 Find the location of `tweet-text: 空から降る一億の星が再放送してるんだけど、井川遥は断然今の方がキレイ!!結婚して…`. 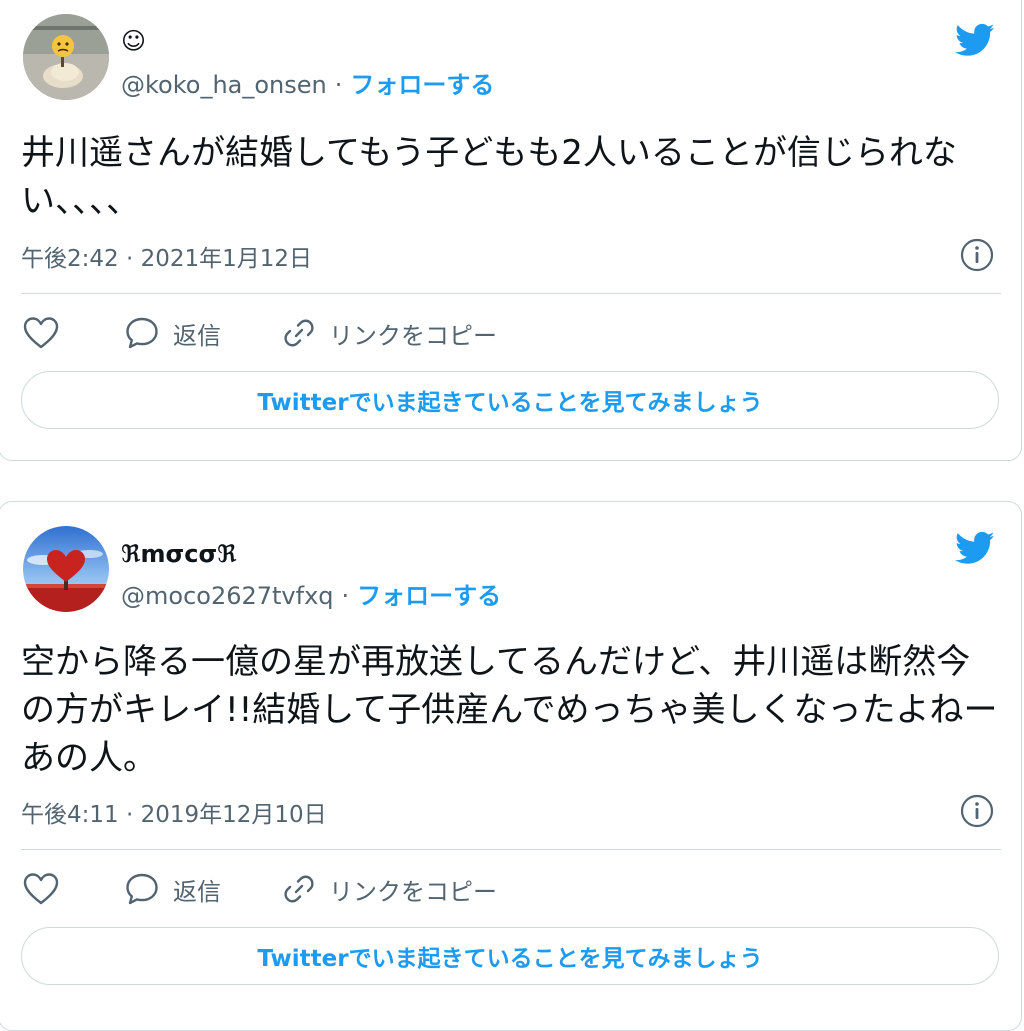

tweet-text: 空から降る一億の星が再放送してるんだけど、井川遥は断然今の方がキレイ!!結婚して… is located at coordinates (509, 710).